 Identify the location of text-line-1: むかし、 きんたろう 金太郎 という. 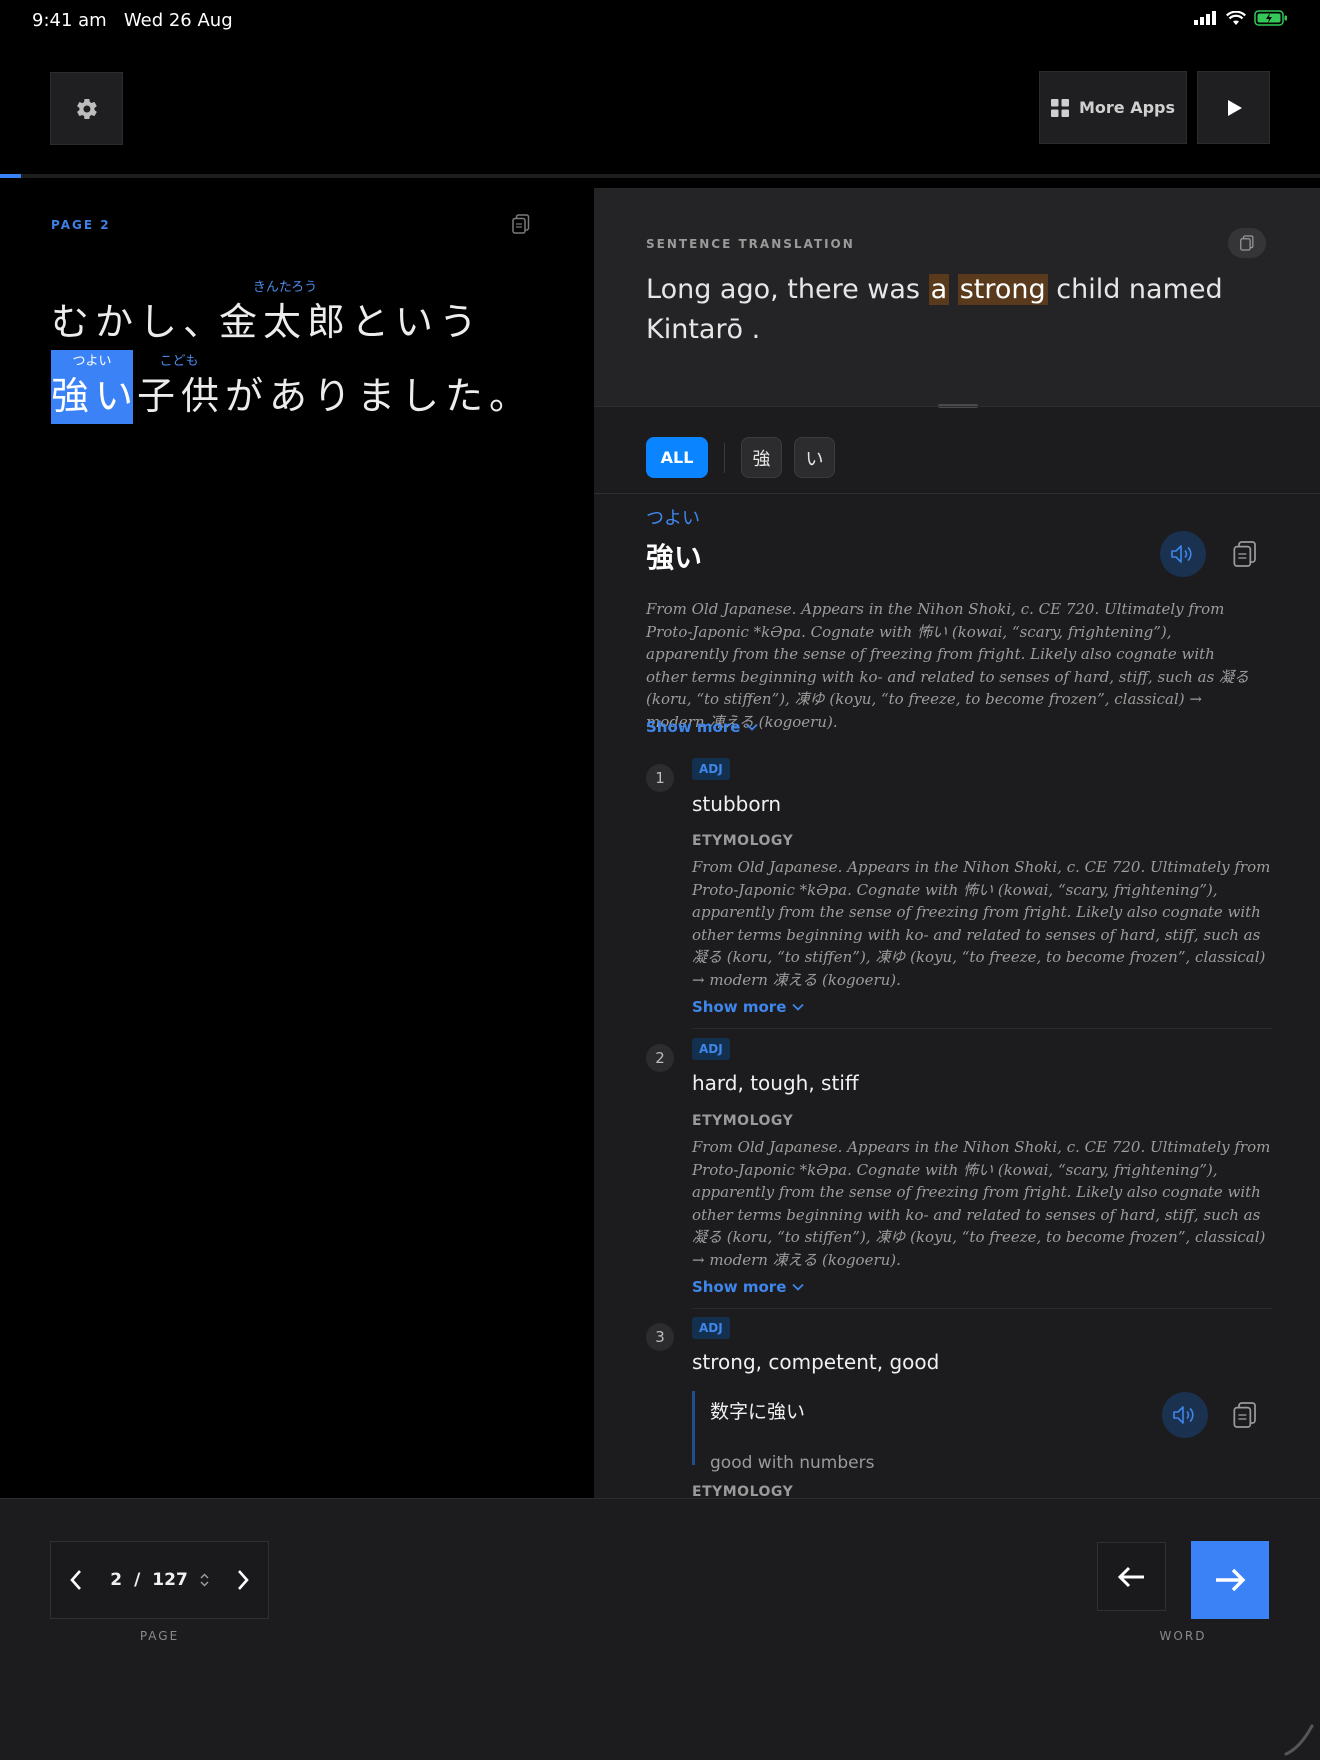
(311, 313).